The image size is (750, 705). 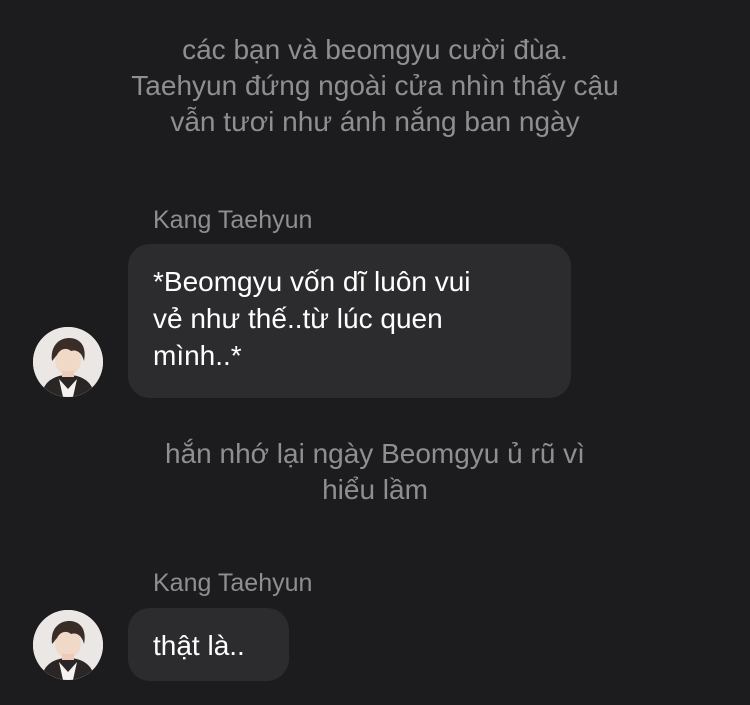 What do you see at coordinates (208, 644) in the screenshot?
I see `message-bubble: thật là..` at bounding box center [208, 644].